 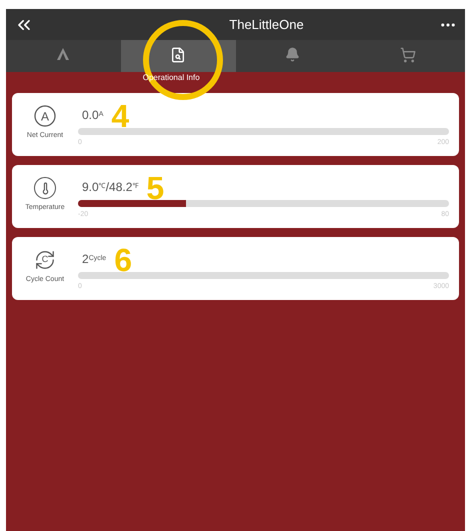 What do you see at coordinates (45, 188) in the screenshot?
I see `thermometer-icon` at bounding box center [45, 188].